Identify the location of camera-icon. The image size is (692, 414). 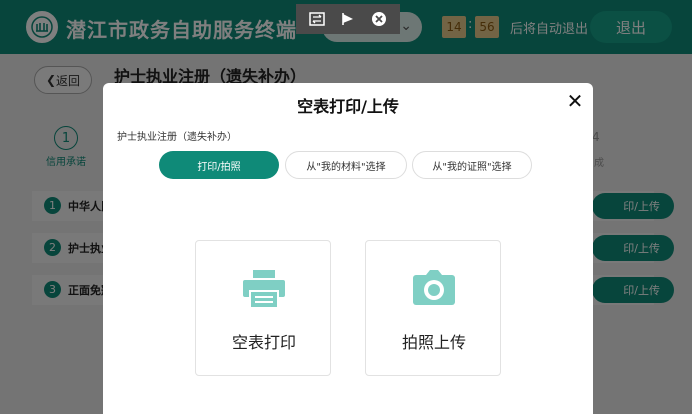
(434, 289).